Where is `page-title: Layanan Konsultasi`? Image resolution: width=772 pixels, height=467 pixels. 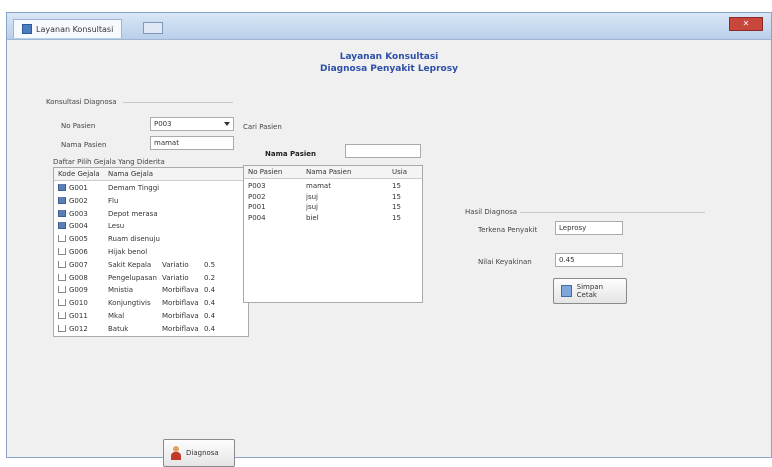 page-title: Layanan Konsultasi is located at coordinates (389, 57).